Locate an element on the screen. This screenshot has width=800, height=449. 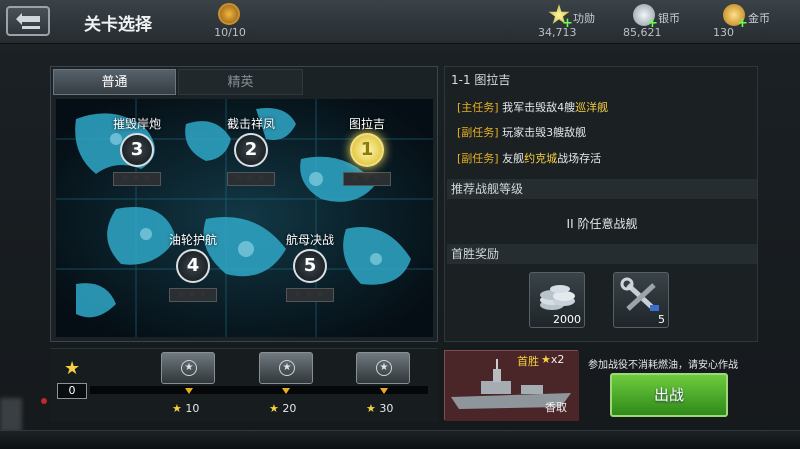
fuel-value: 10/10 is located at coordinates (230, 32).